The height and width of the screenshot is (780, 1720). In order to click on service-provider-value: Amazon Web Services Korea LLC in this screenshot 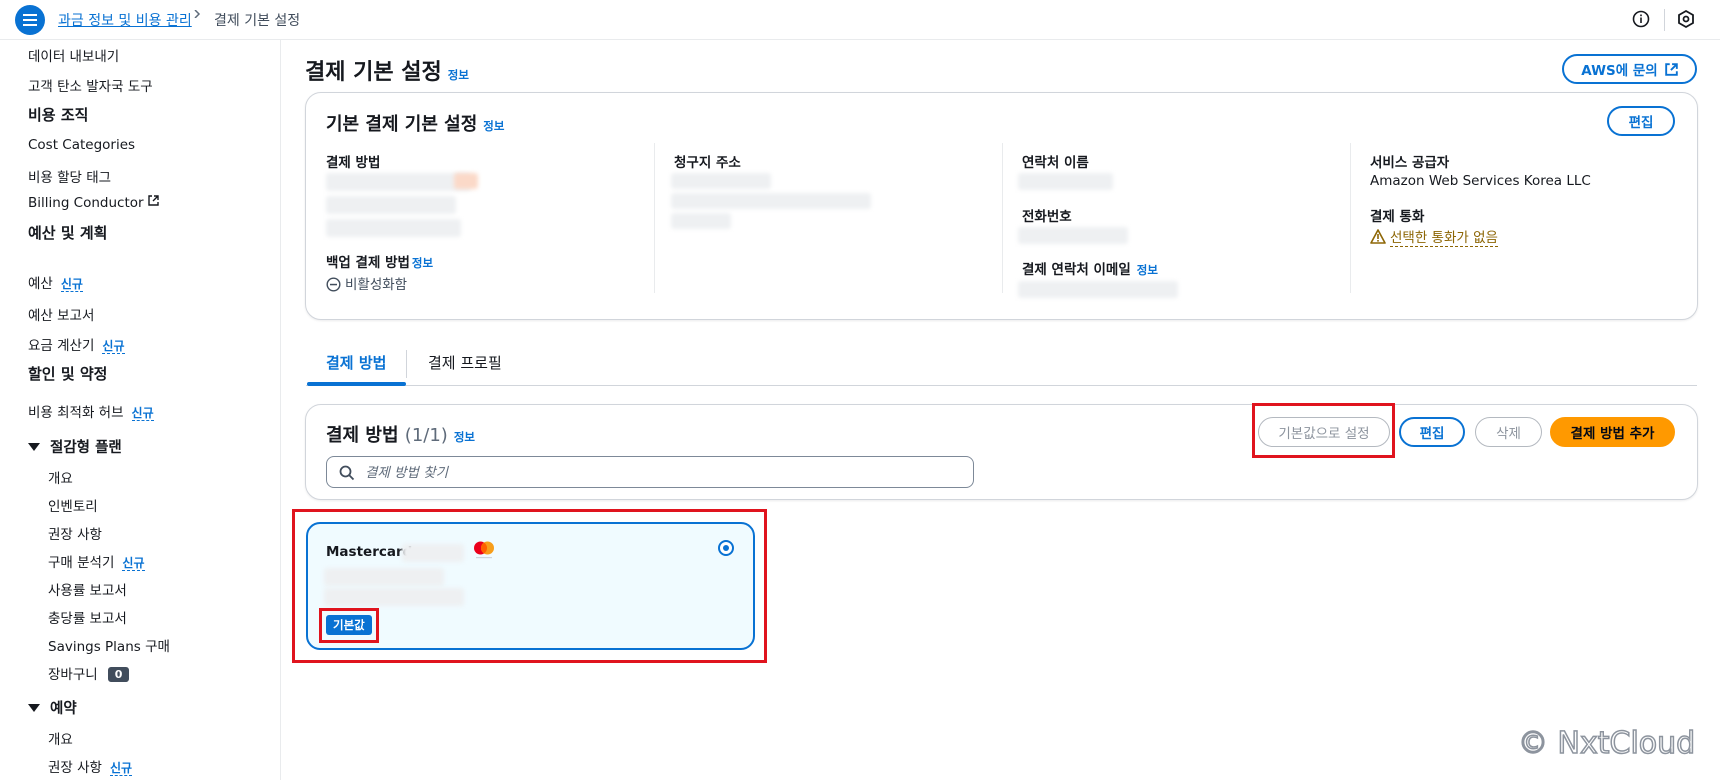, I will do `click(1480, 181)`.